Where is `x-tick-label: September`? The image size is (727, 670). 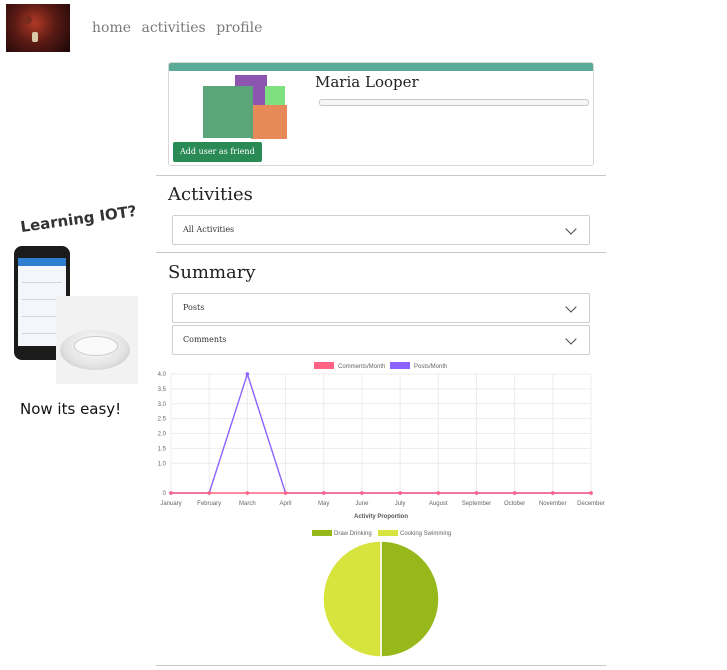
x-tick-label: September is located at coordinates (476, 504).